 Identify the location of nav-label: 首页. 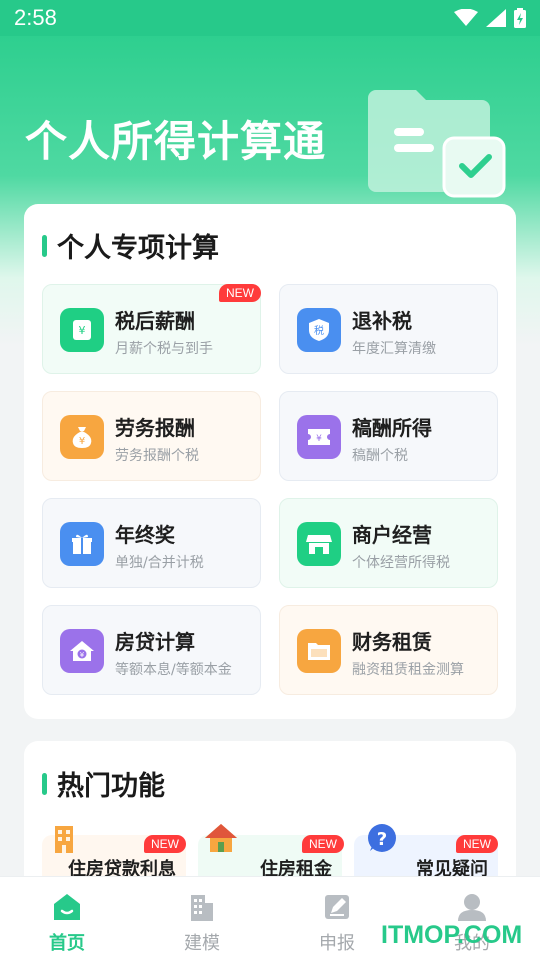
(67, 943).